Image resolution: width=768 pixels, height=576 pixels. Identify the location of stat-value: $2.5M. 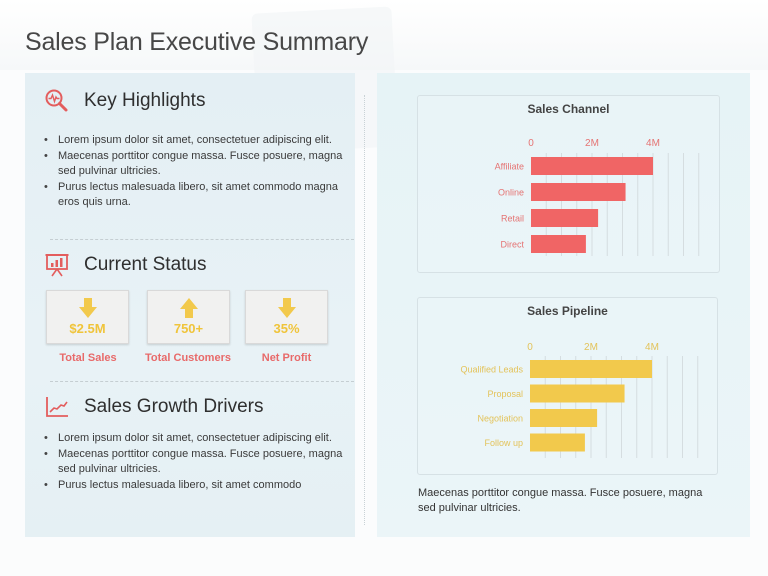
(87, 328).